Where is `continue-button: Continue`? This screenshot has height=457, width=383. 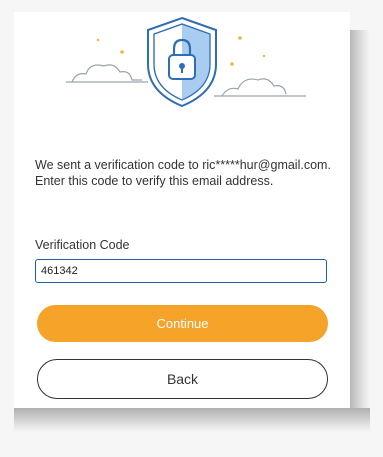 continue-button: Continue is located at coordinates (182, 323).